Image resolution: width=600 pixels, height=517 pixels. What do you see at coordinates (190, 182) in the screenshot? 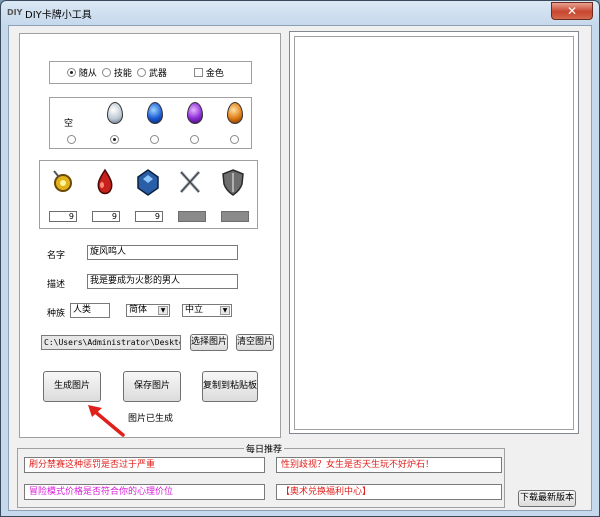
I see `crossed-swords-icon` at bounding box center [190, 182].